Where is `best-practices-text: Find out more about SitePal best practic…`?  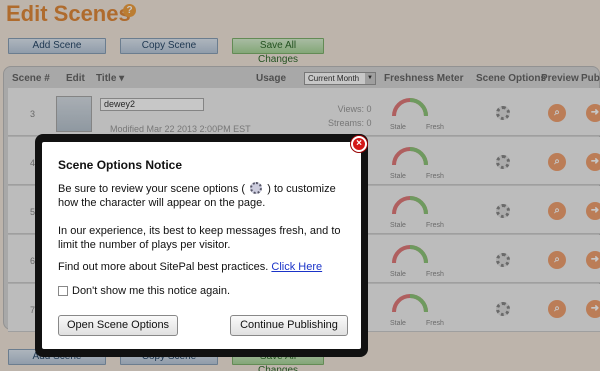 best-practices-text: Find out more about SitePal best practic… is located at coordinates (163, 267).